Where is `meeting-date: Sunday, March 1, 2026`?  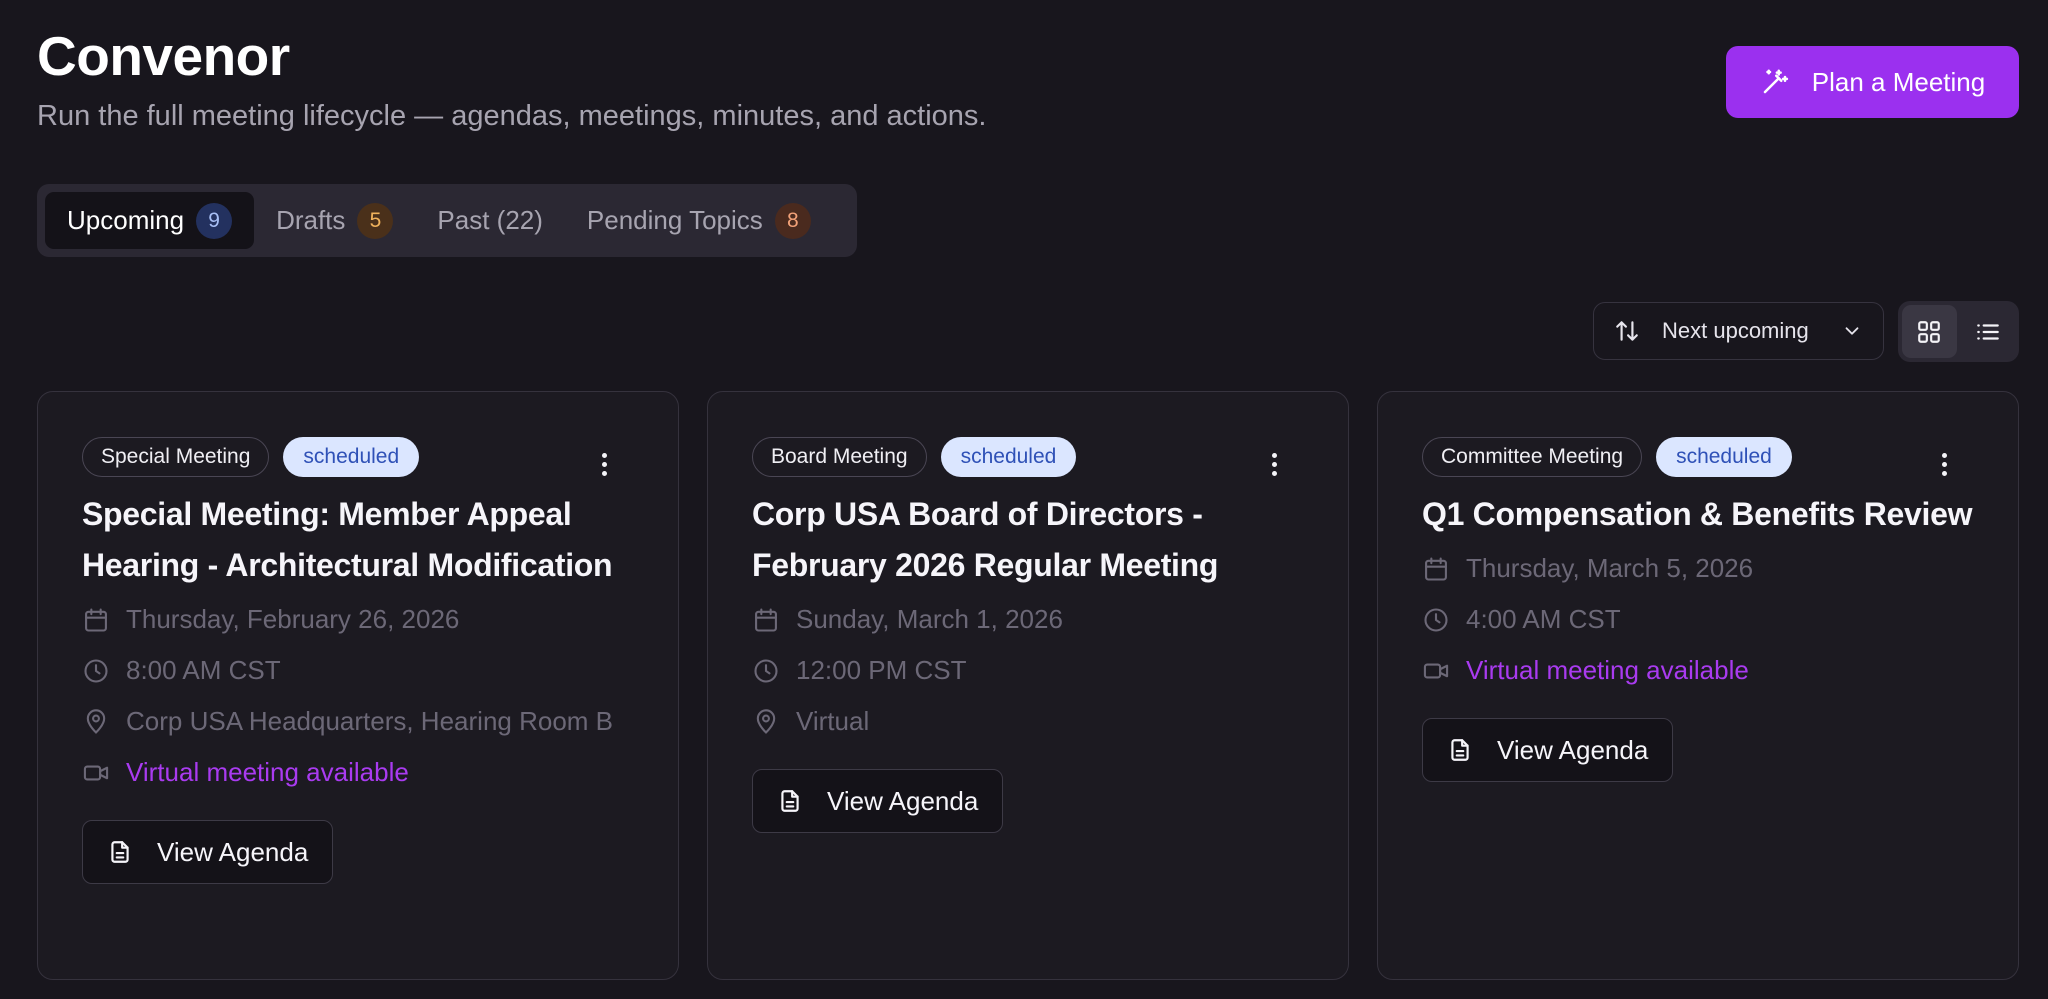 meeting-date: Sunday, March 1, 2026 is located at coordinates (1028, 619).